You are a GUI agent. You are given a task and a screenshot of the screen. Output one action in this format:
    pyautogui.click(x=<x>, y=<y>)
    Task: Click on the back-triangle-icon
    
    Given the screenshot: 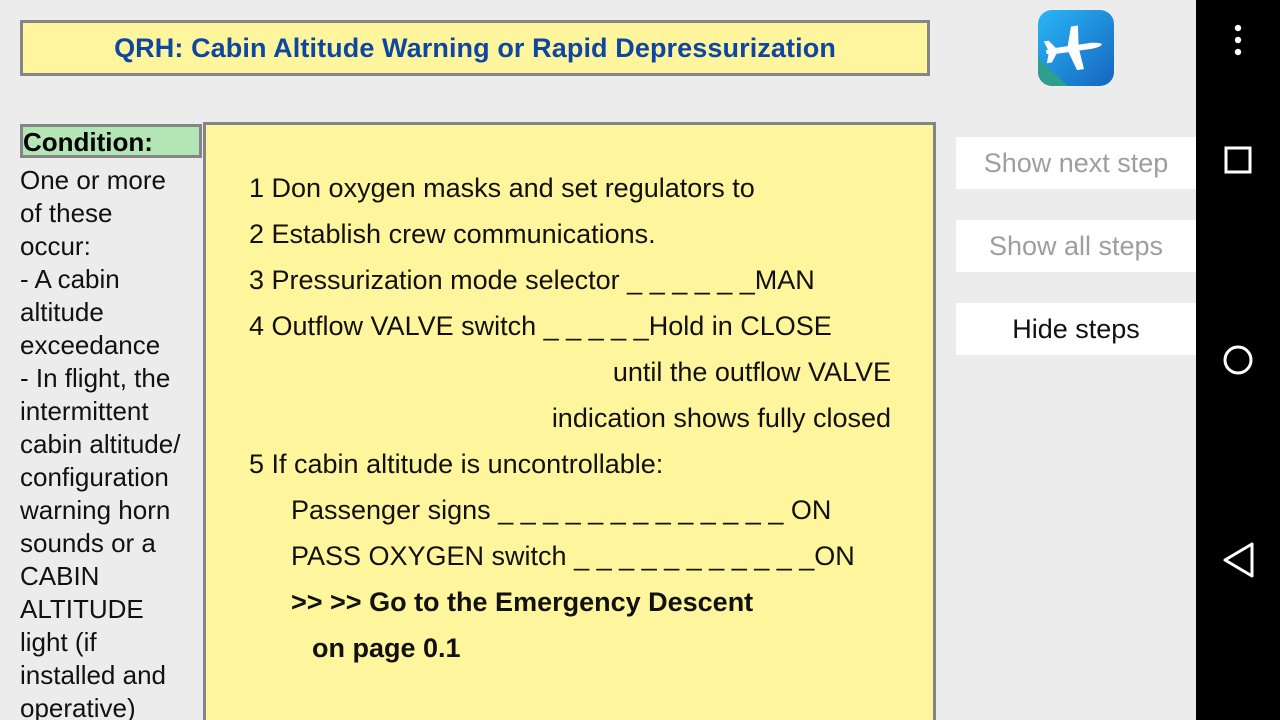 What is the action you would take?
    pyautogui.click(x=1238, y=560)
    